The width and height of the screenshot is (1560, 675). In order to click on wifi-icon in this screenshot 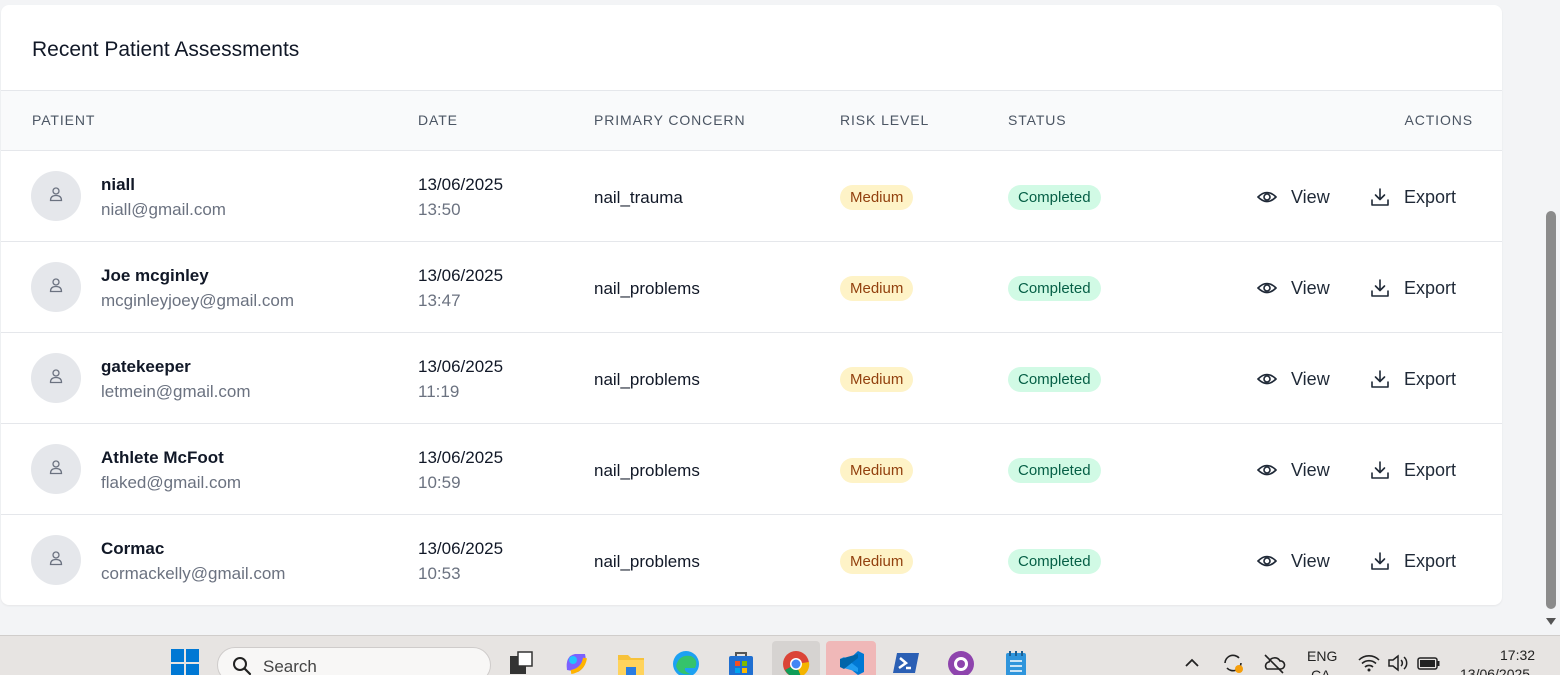, I will do `click(1369, 661)`.